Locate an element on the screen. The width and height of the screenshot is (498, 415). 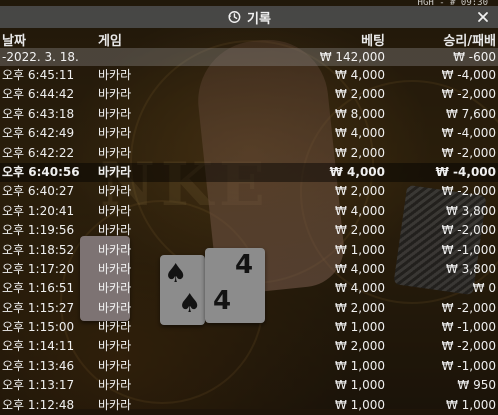
summary-date: -2022. 3. 18. is located at coordinates (40, 57).